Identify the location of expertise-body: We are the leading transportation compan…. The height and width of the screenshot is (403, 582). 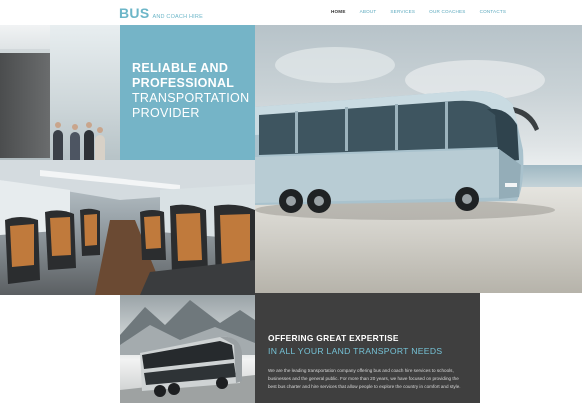
(364, 378).